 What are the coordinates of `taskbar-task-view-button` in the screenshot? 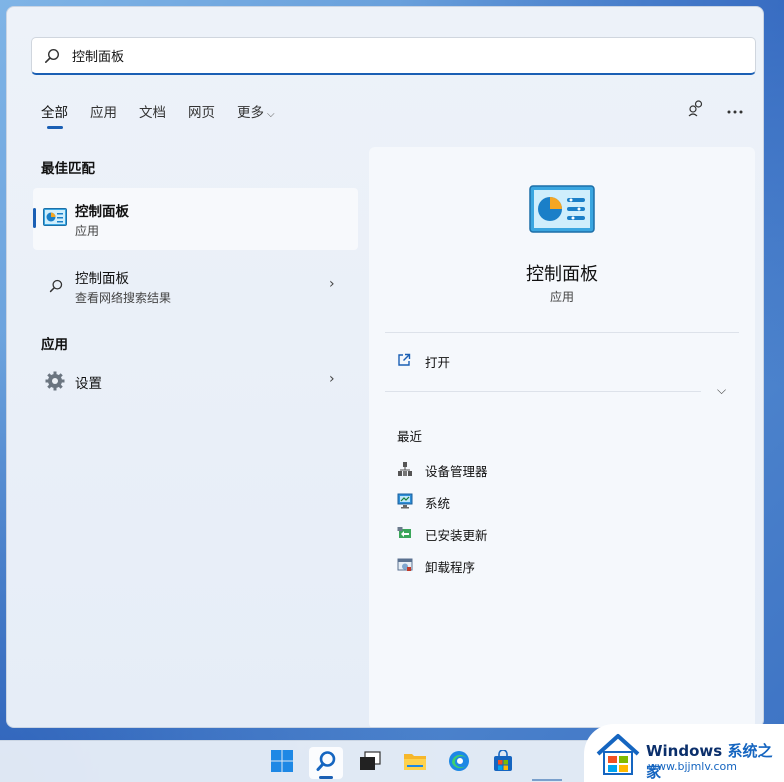 It's located at (370, 763).